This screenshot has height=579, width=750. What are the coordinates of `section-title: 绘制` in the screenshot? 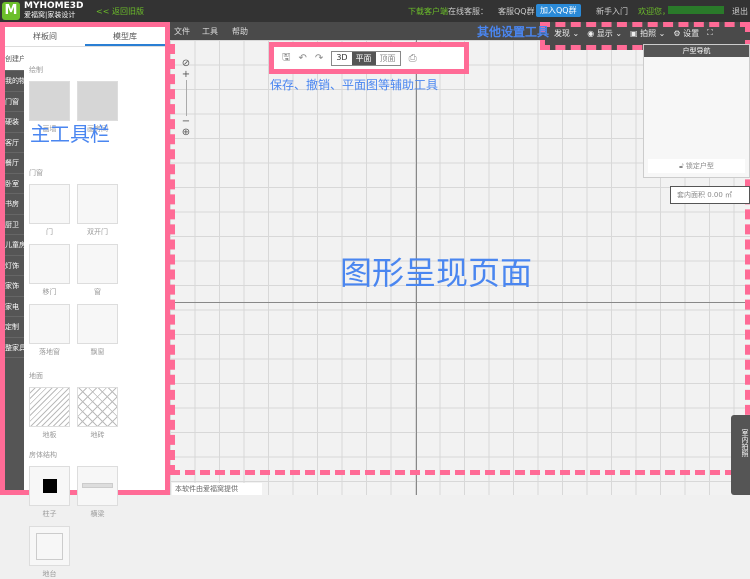 It's located at (36, 70).